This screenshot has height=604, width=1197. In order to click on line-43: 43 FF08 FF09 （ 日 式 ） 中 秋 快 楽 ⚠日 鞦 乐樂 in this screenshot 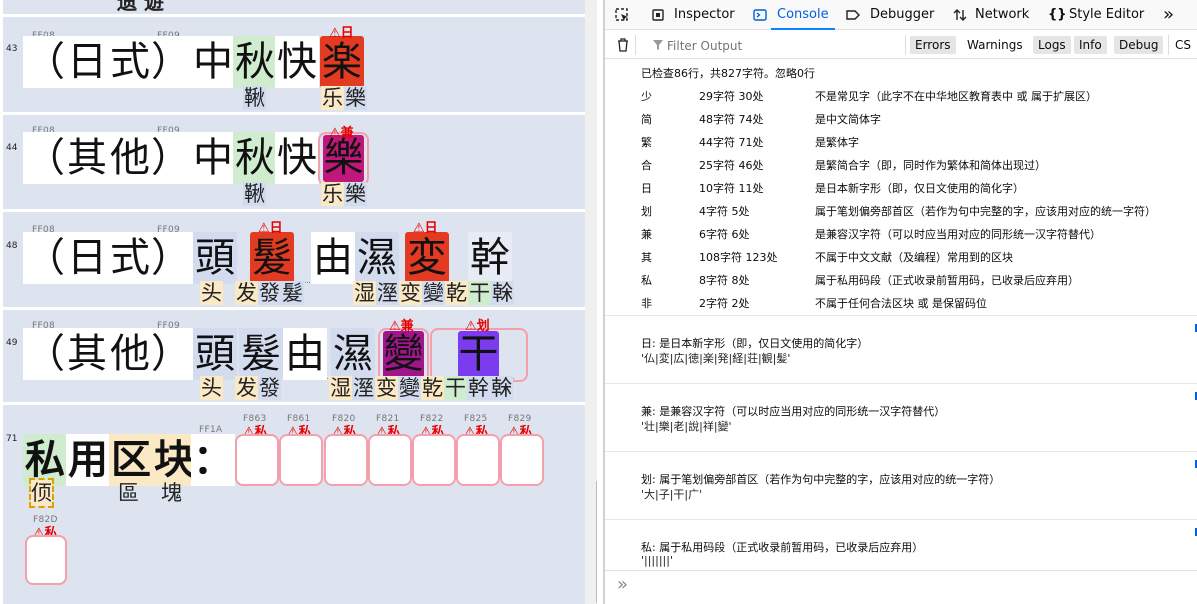, I will do `click(294, 64)`.